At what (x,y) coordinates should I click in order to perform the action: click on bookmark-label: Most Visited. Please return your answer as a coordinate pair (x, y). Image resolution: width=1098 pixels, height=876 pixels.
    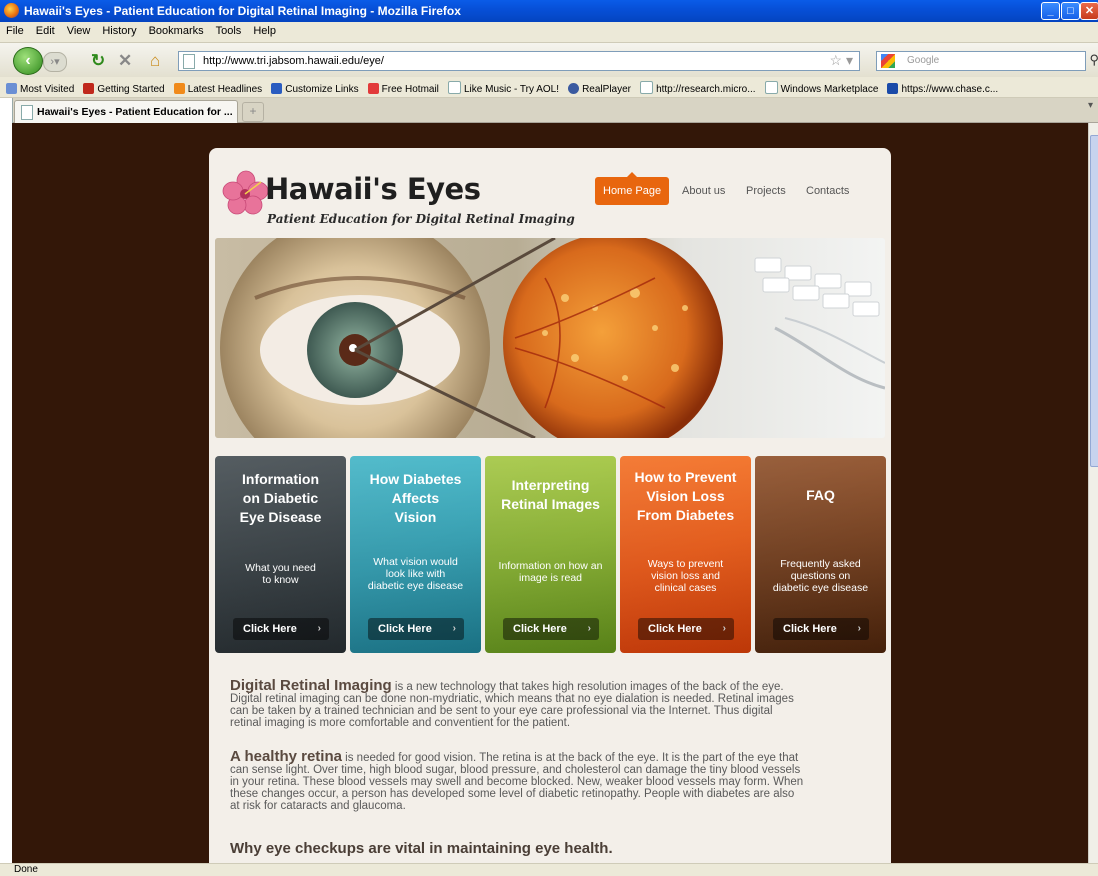
    Looking at the image, I should click on (47, 89).